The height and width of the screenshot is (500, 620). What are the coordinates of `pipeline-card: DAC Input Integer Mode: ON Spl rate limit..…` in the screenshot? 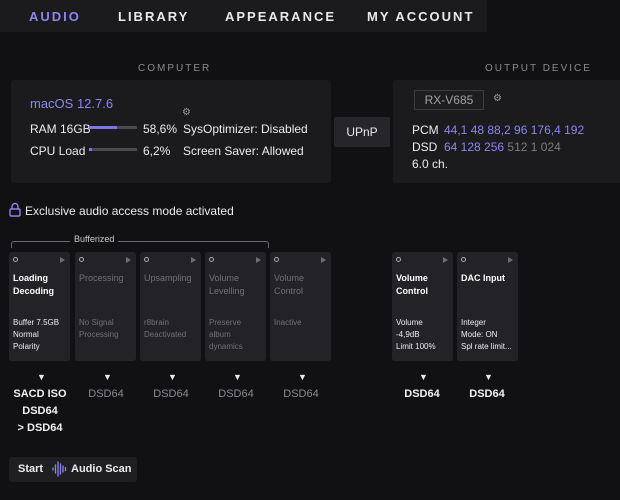 It's located at (487, 306).